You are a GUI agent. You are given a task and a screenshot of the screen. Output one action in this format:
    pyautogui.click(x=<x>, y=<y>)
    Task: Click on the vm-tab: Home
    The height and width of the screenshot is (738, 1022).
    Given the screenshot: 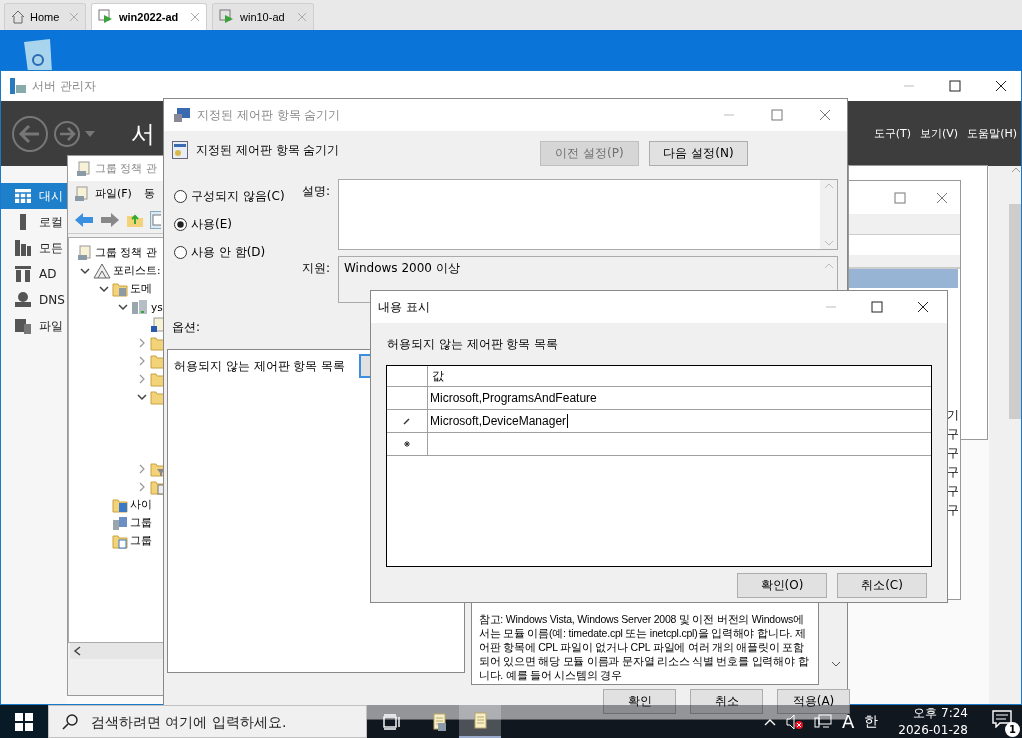 What is the action you would take?
    pyautogui.click(x=45, y=16)
    